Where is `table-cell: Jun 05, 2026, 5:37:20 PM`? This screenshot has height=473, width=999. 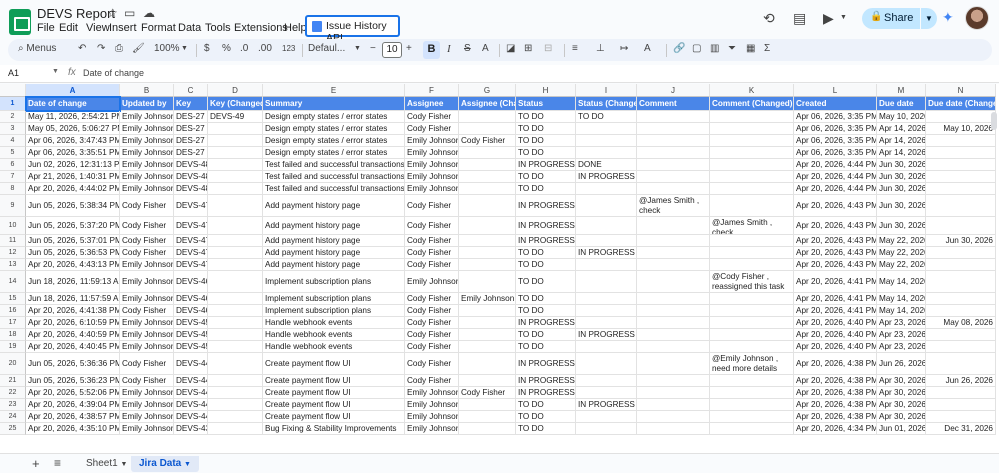
table-cell: Jun 05, 2026, 5:37:20 PM is located at coordinates (73, 226).